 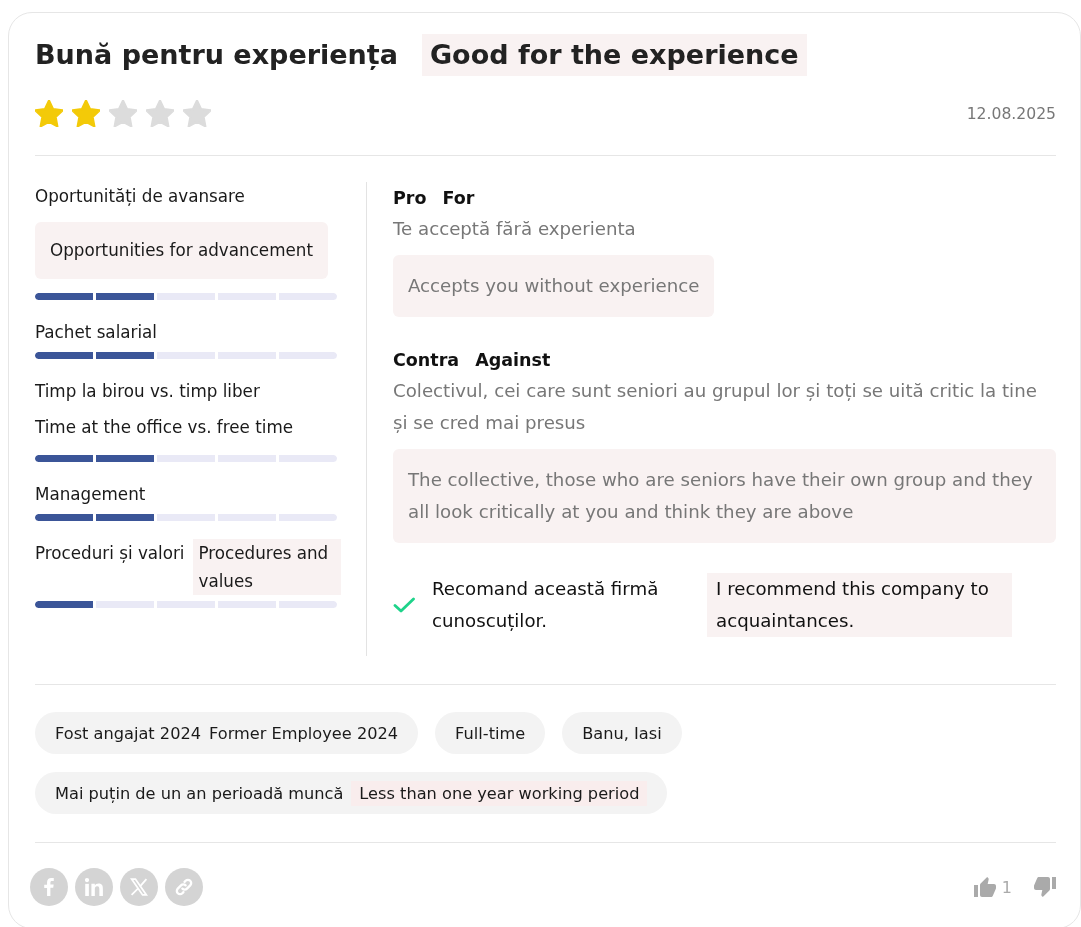 I want to click on x-logo-icon, so click(x=139, y=887).